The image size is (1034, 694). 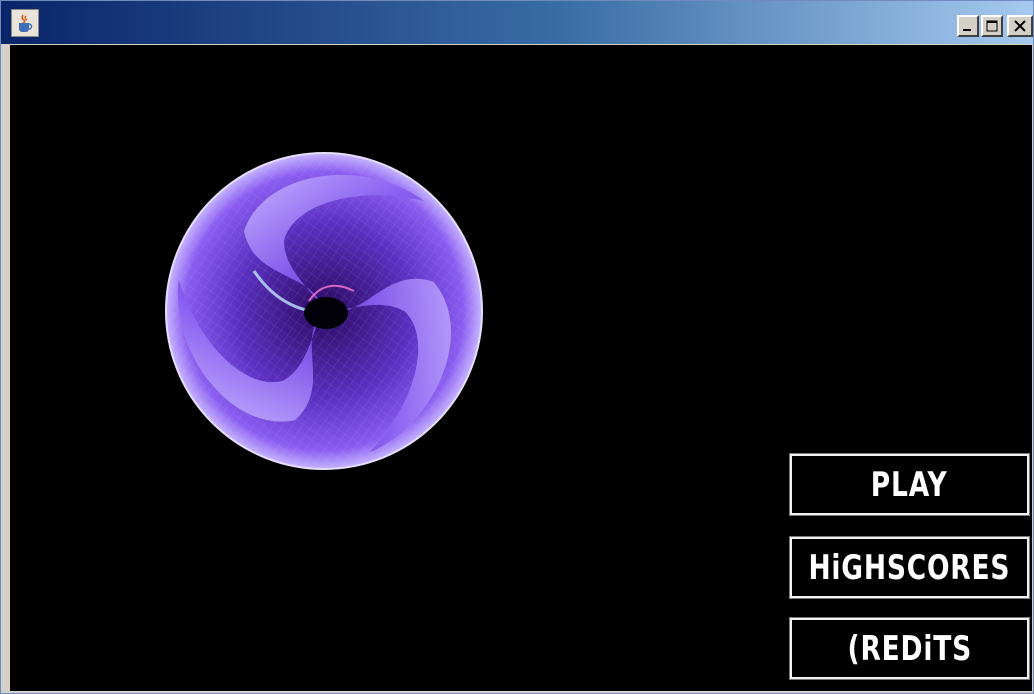 I want to click on highscores-label: HiGHSCORES, so click(x=909, y=567).